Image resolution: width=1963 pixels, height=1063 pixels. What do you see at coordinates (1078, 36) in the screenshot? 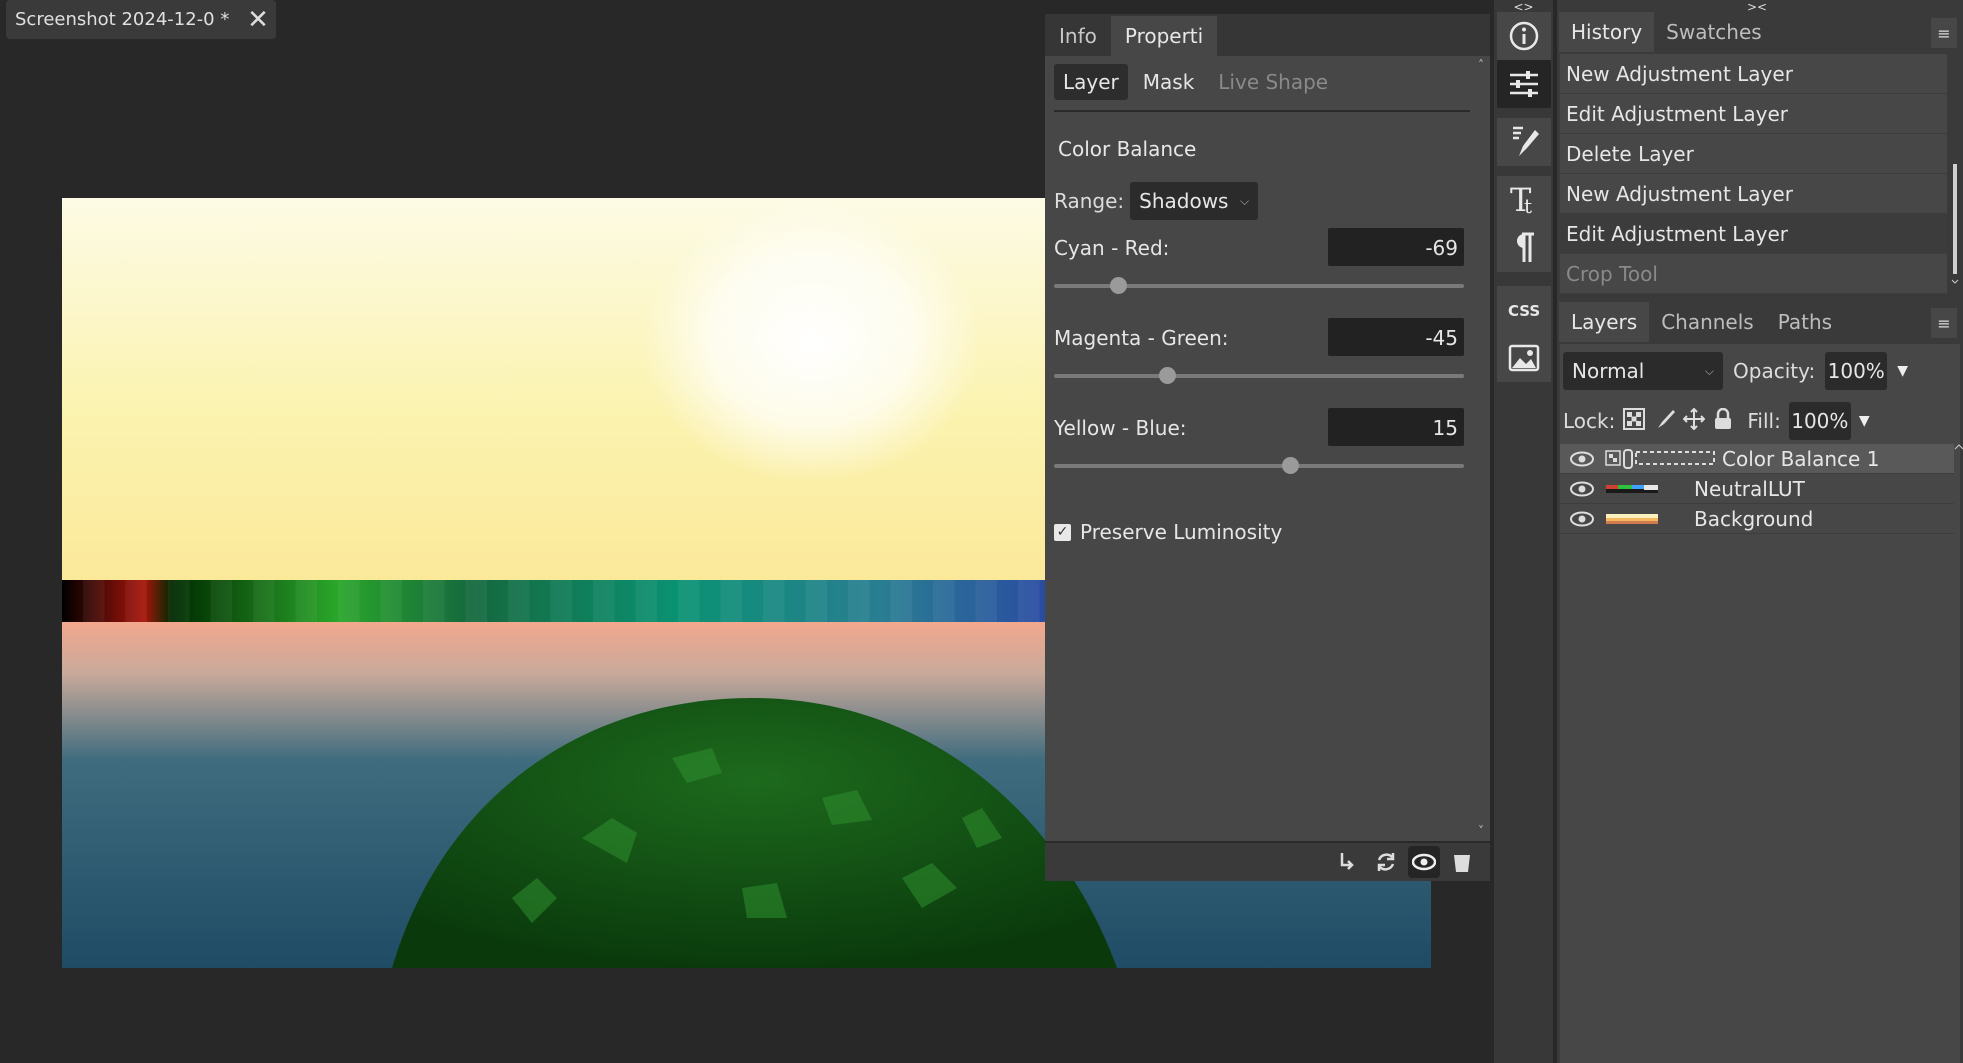
I see `tab-info: Info` at bounding box center [1078, 36].